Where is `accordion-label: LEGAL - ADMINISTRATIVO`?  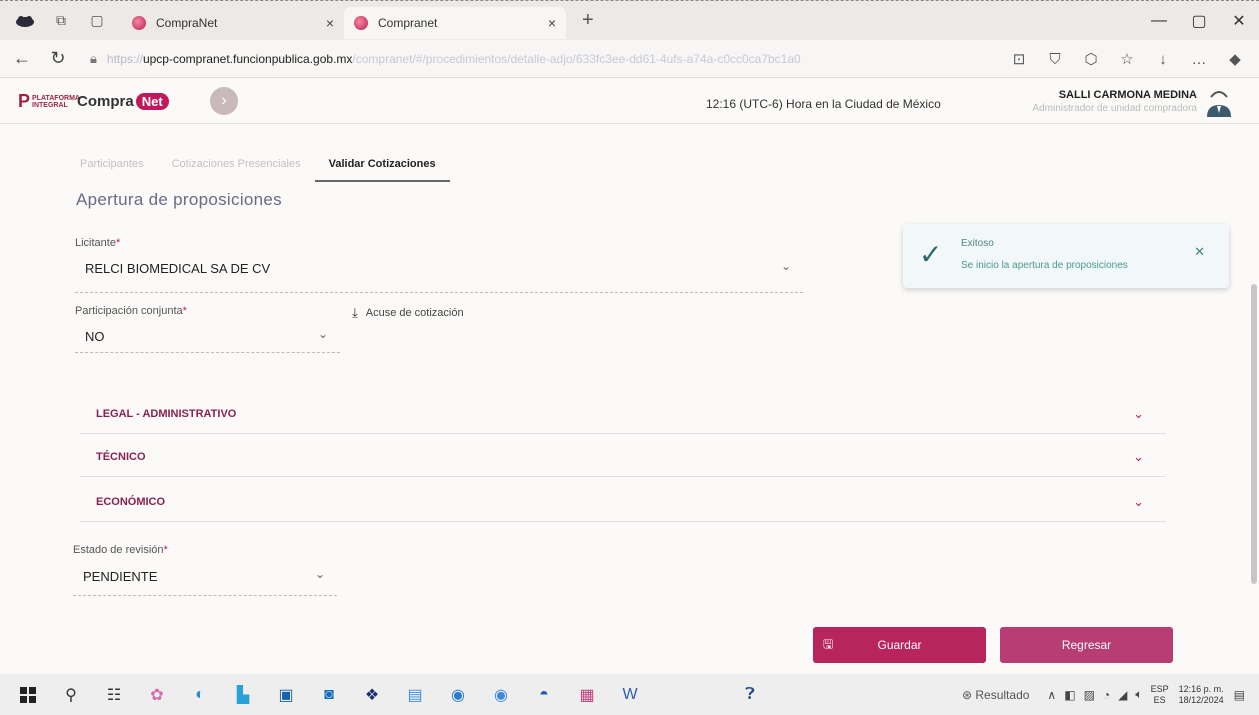
accordion-label: LEGAL - ADMINISTRATIVO is located at coordinates (166, 414).